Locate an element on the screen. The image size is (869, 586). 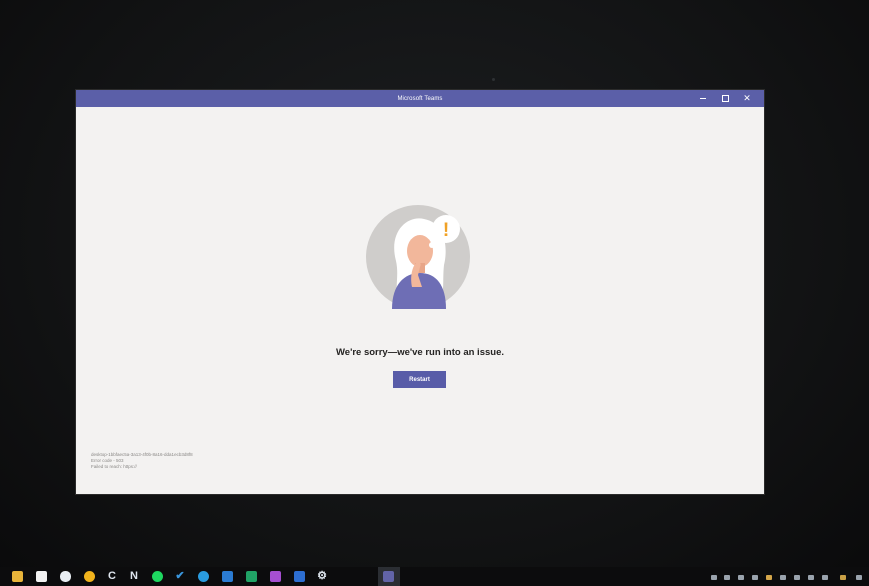
face-shape is located at coordinates (420, 251).